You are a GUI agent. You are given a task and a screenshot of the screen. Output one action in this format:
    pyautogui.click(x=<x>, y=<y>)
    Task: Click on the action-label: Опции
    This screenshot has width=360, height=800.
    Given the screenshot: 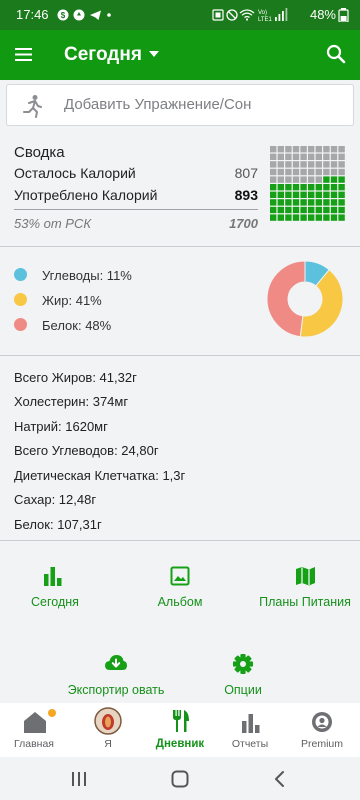 What is the action you would take?
    pyautogui.click(x=243, y=690)
    